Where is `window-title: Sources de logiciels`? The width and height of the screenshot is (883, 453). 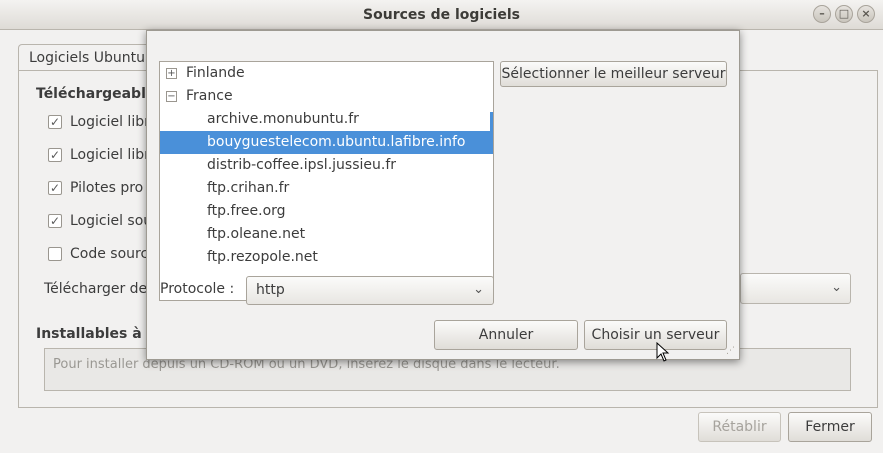 window-title: Sources de logiciels is located at coordinates (441, 15).